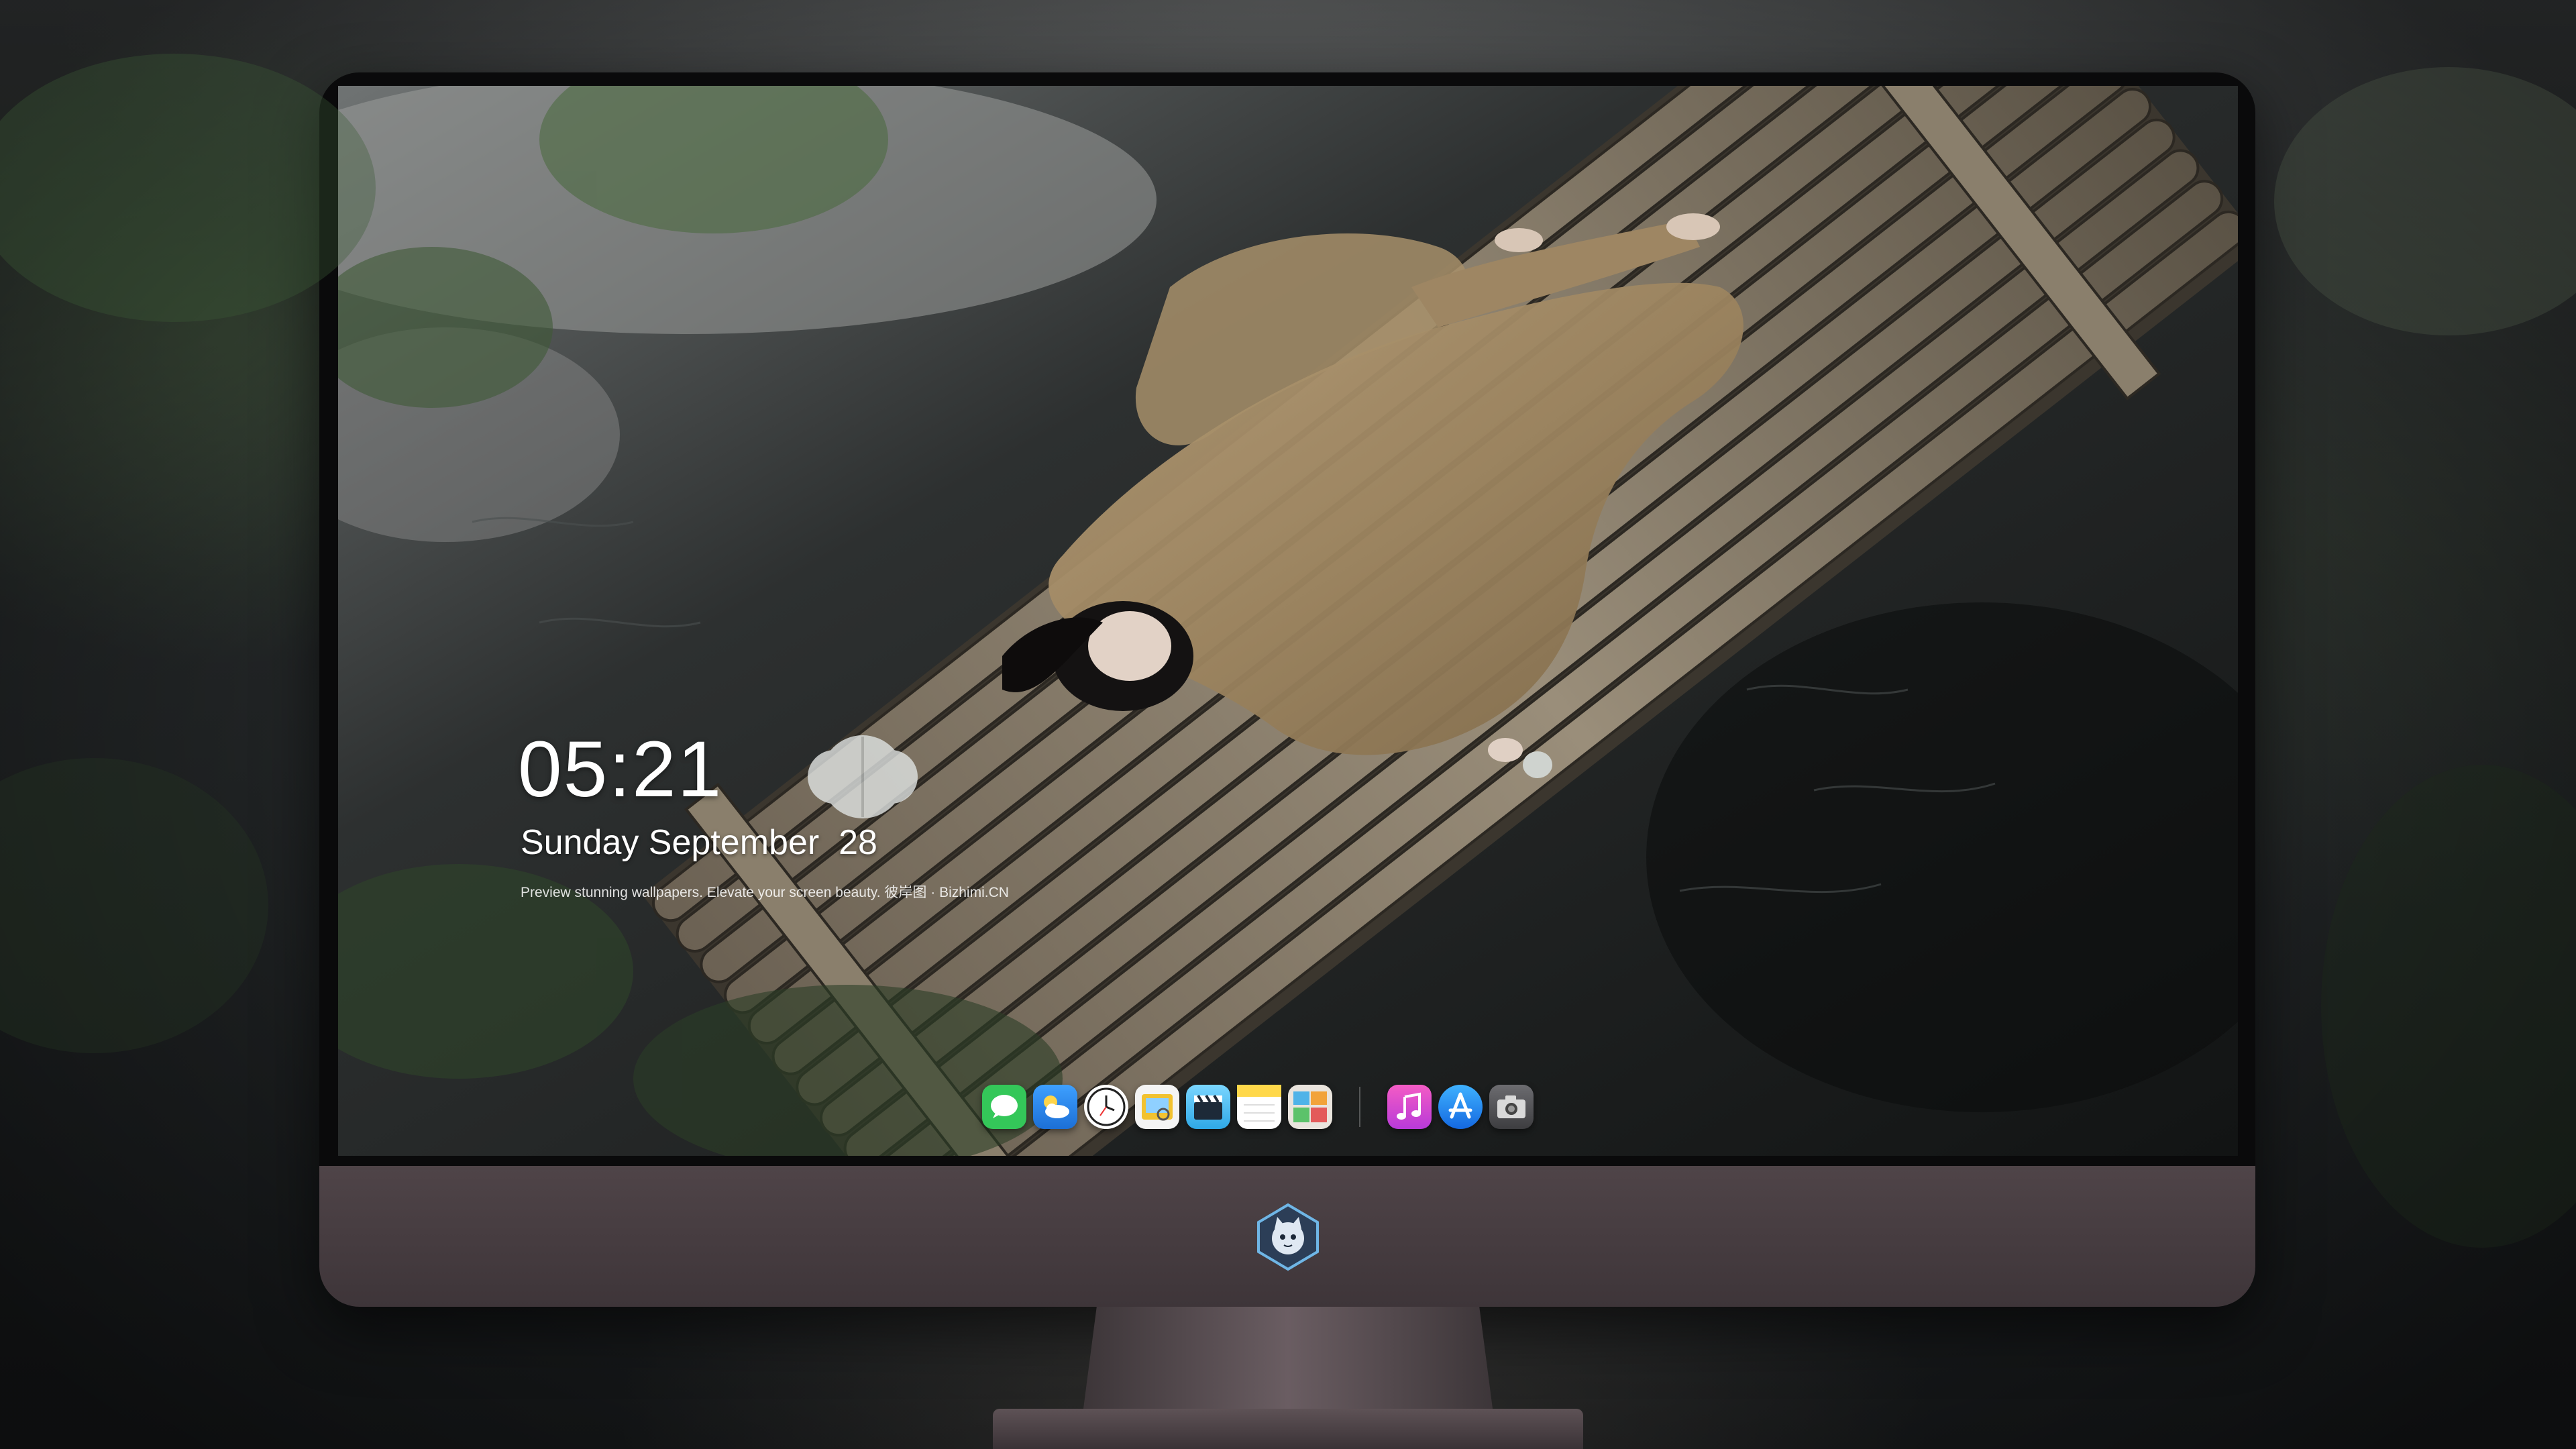 This screenshot has width=2576, height=1449. I want to click on messages-icon, so click(1004, 1106).